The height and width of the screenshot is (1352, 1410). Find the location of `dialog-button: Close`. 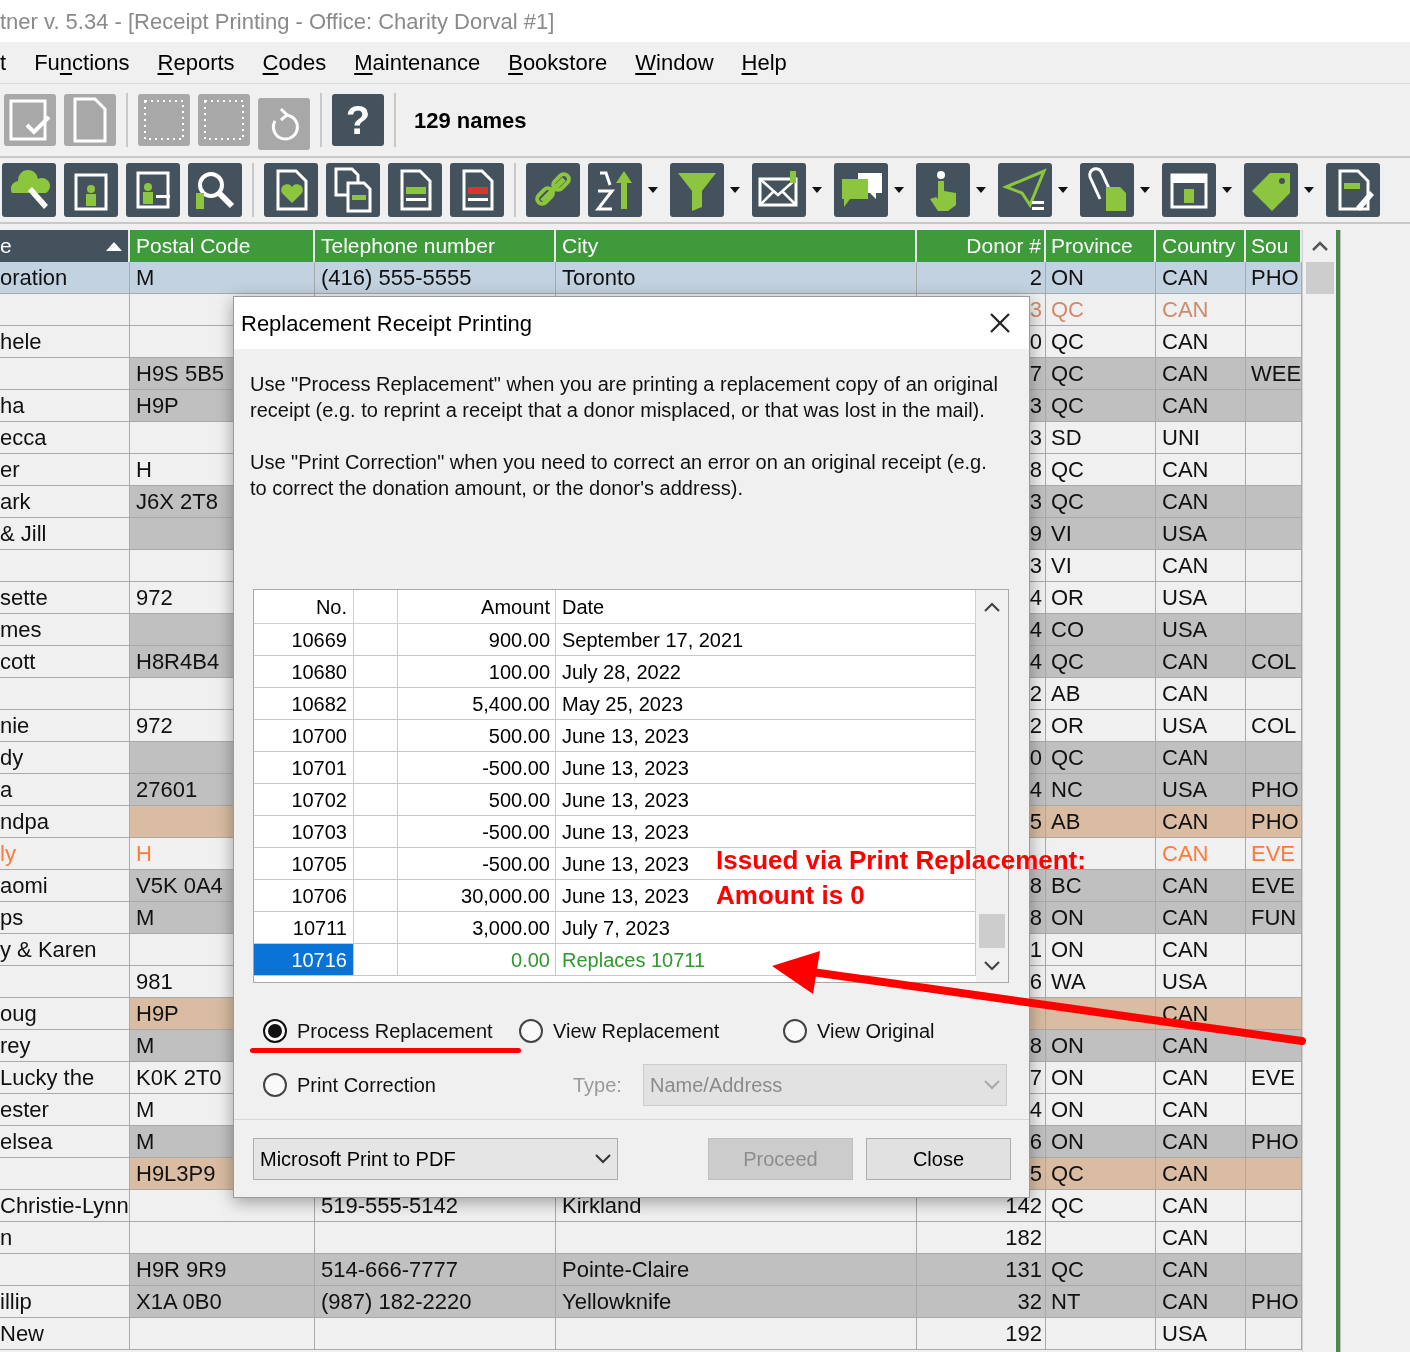

dialog-button: Close is located at coordinates (938, 1158).